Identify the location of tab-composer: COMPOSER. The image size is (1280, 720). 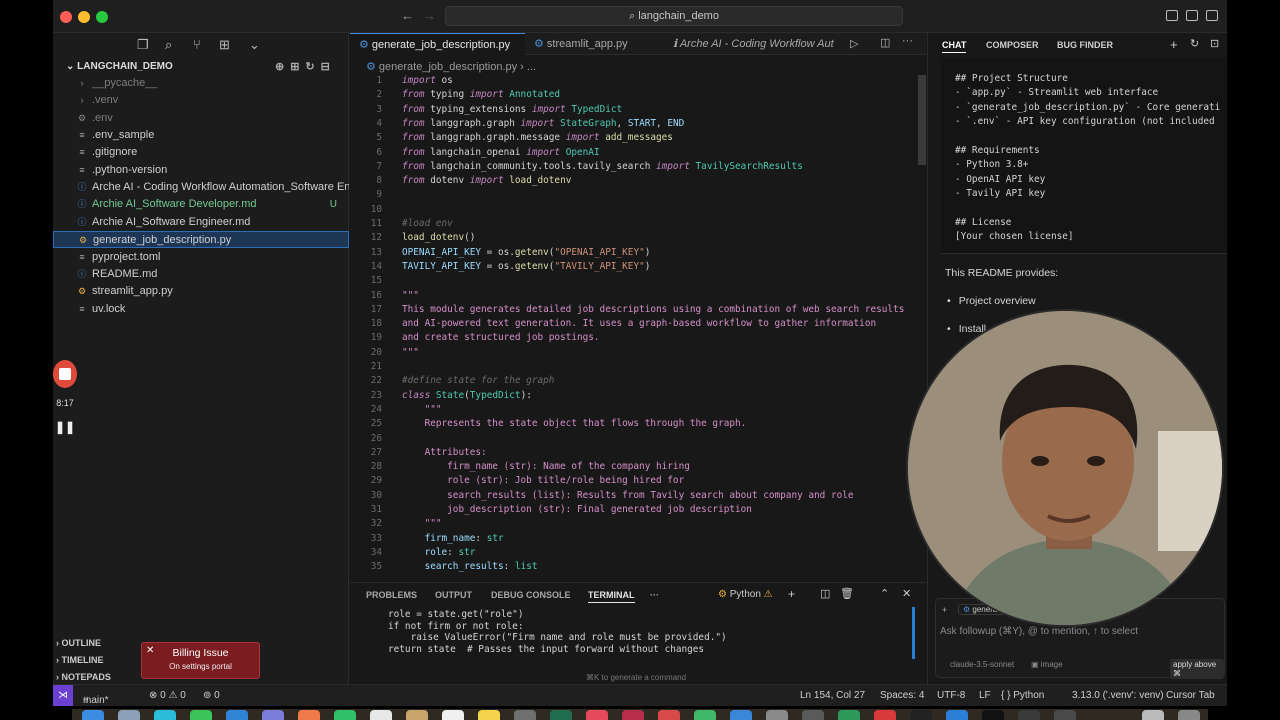
(1012, 45).